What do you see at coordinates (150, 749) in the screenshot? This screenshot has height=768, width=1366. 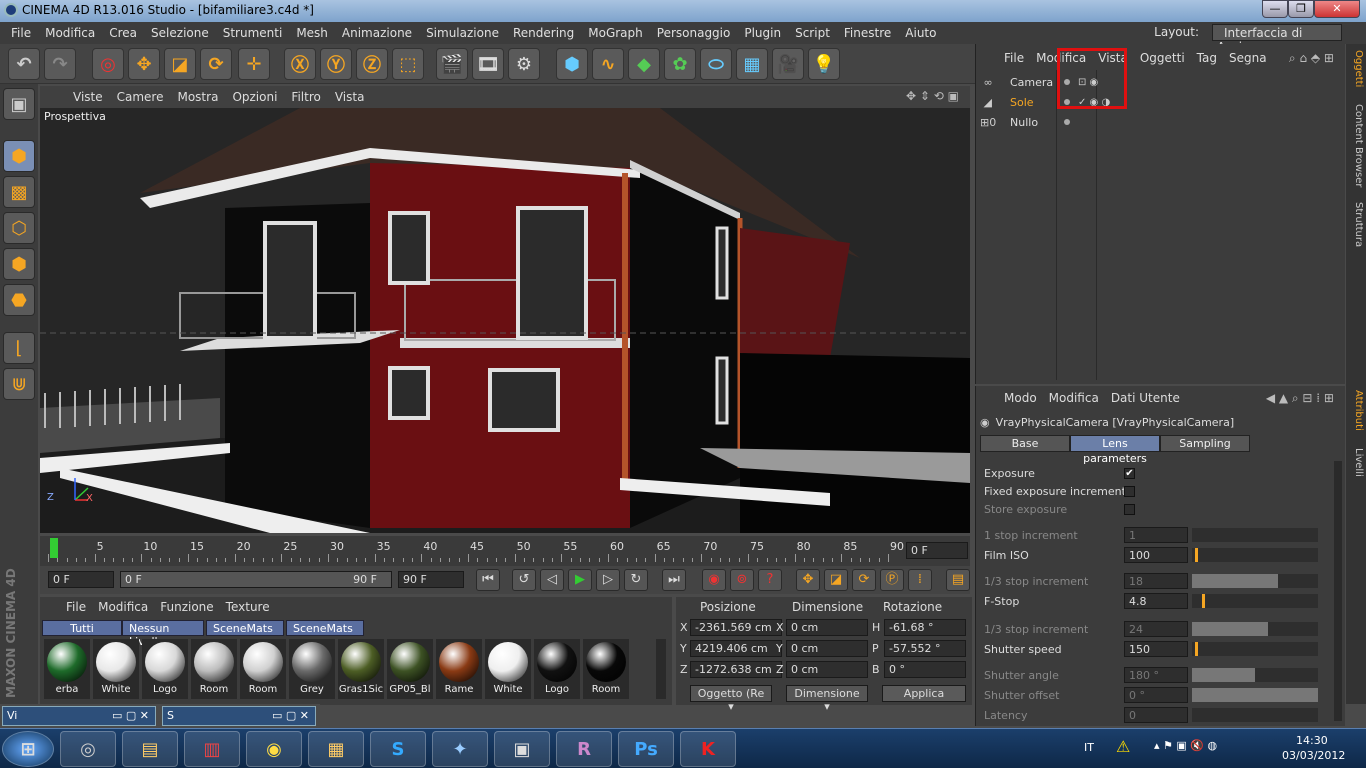 I see `explorer-taskbar-icon: ▤` at bounding box center [150, 749].